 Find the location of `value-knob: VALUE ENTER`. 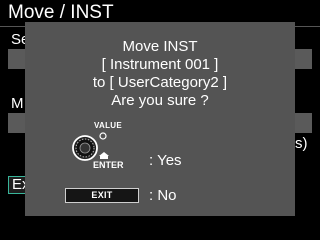

value-knob: VALUE ENTER is located at coordinates (100, 147).